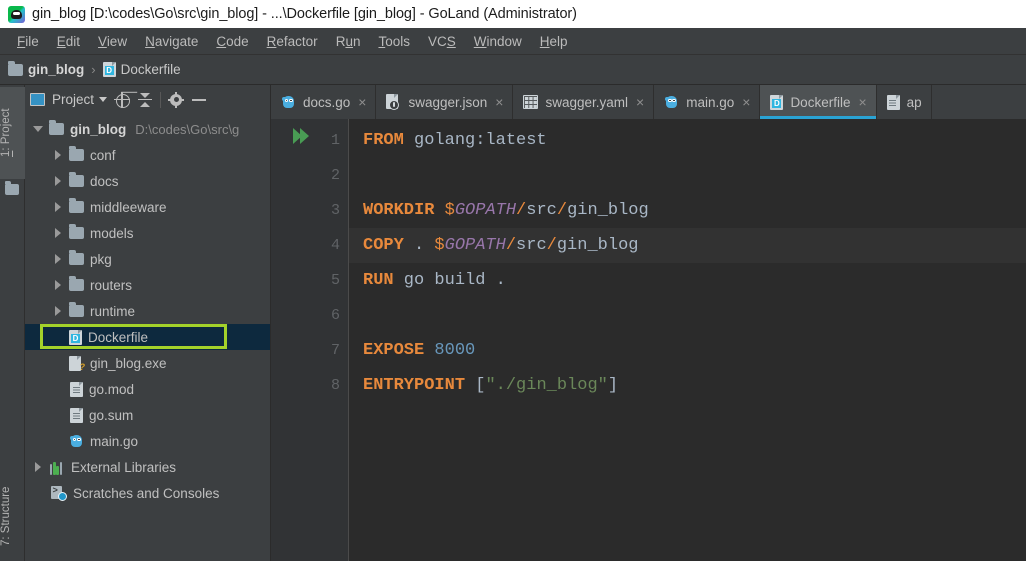 The image size is (1026, 561). What do you see at coordinates (232, 41) in the screenshot?
I see `menu-item-code: Code` at bounding box center [232, 41].